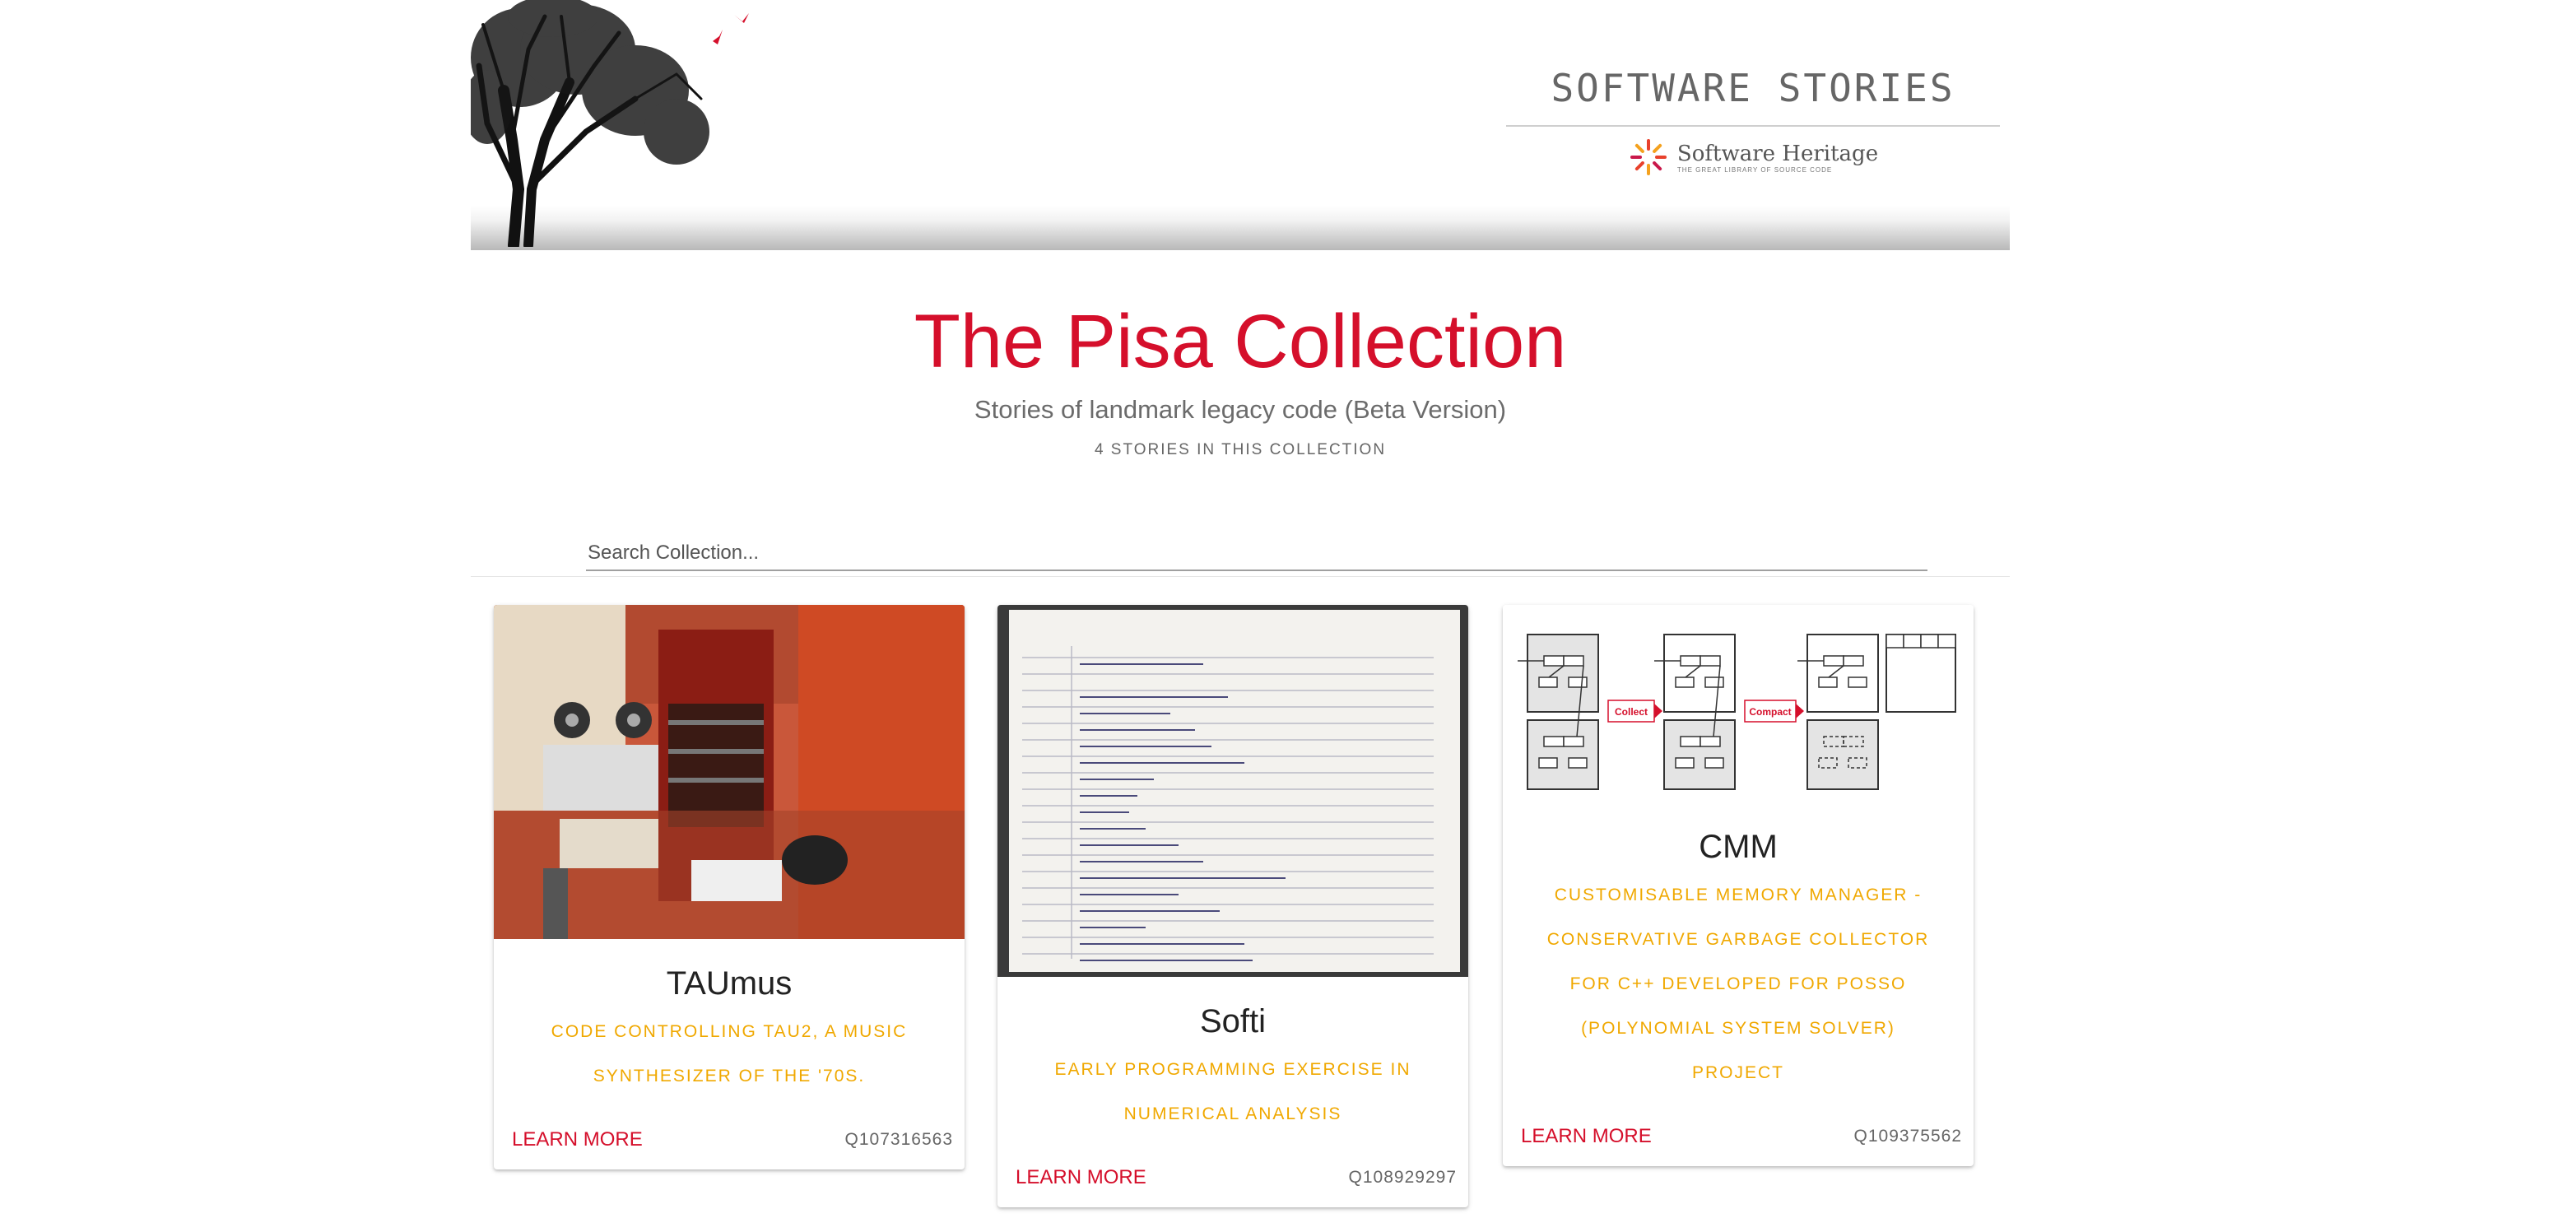 The image size is (2576, 1232). What do you see at coordinates (1753, 126) in the screenshot?
I see `brand-divider` at bounding box center [1753, 126].